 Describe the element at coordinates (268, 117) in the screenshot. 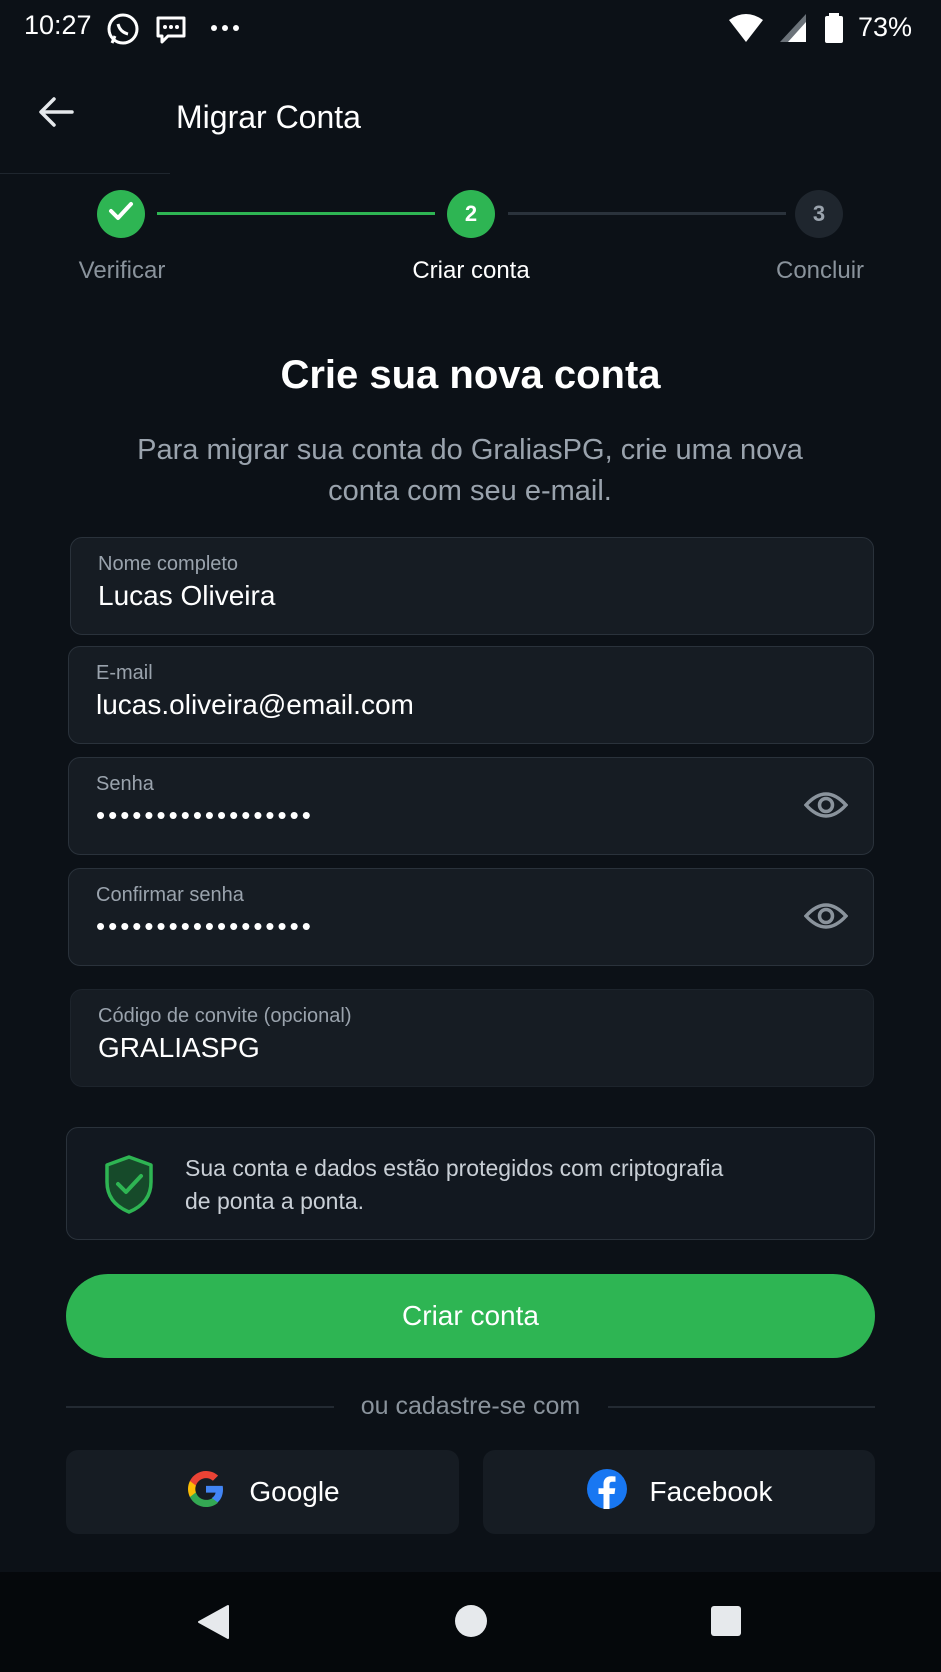

I see `page-header-title: Migrar Conta` at that location.